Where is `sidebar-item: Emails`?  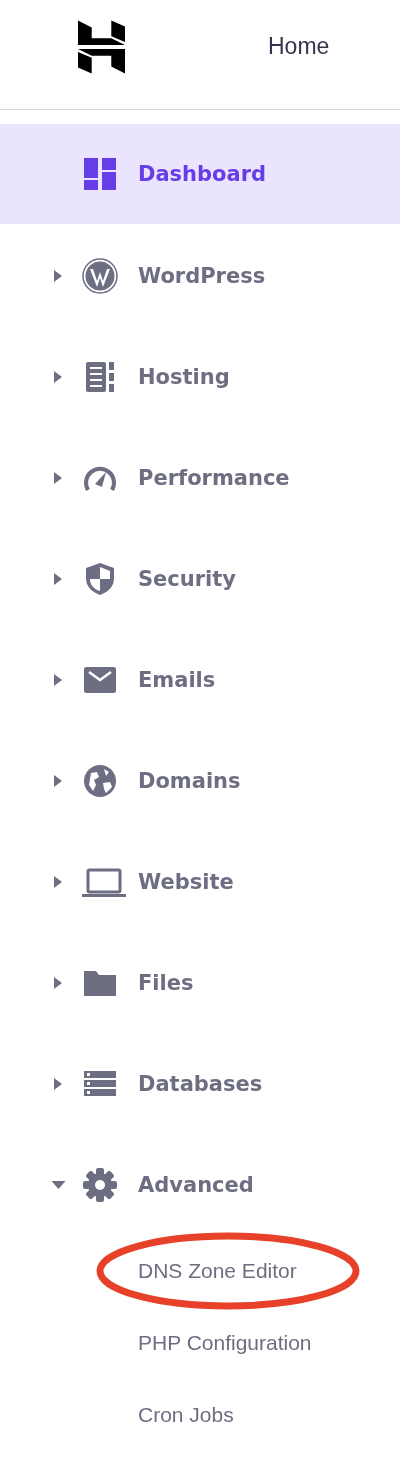
sidebar-item: Emails is located at coordinates (200, 679).